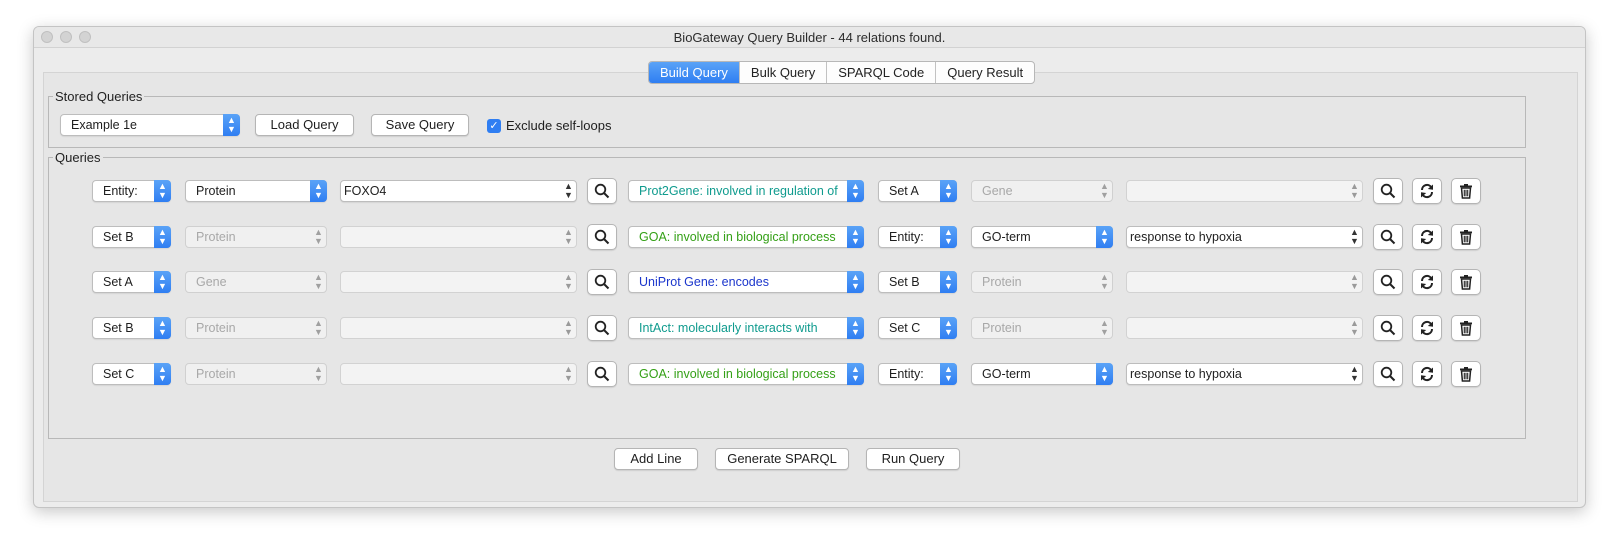  What do you see at coordinates (913, 459) in the screenshot?
I see `run-query-button: Run Query` at bounding box center [913, 459].